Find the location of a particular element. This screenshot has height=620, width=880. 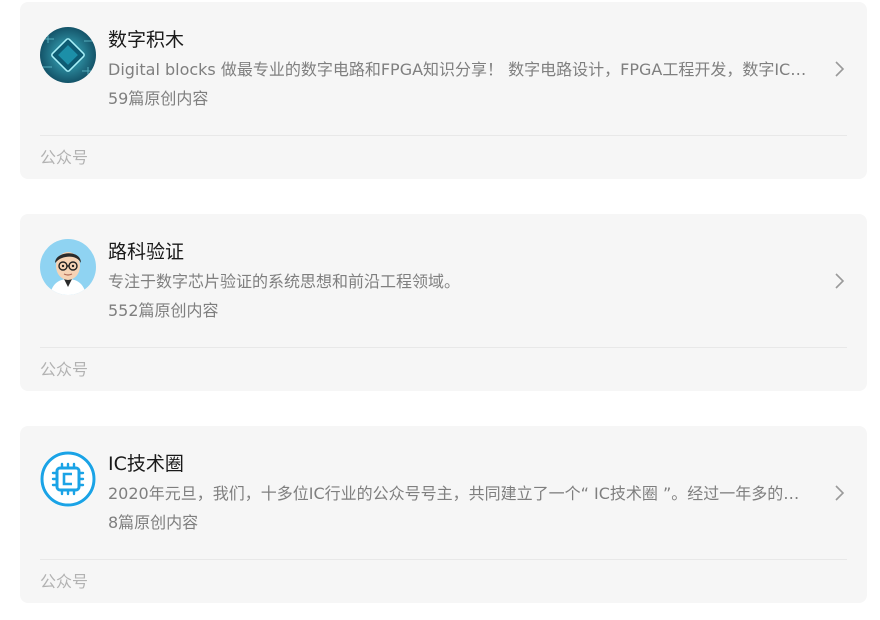

original-article-count: 59篇原创内容 is located at coordinates (158, 98).